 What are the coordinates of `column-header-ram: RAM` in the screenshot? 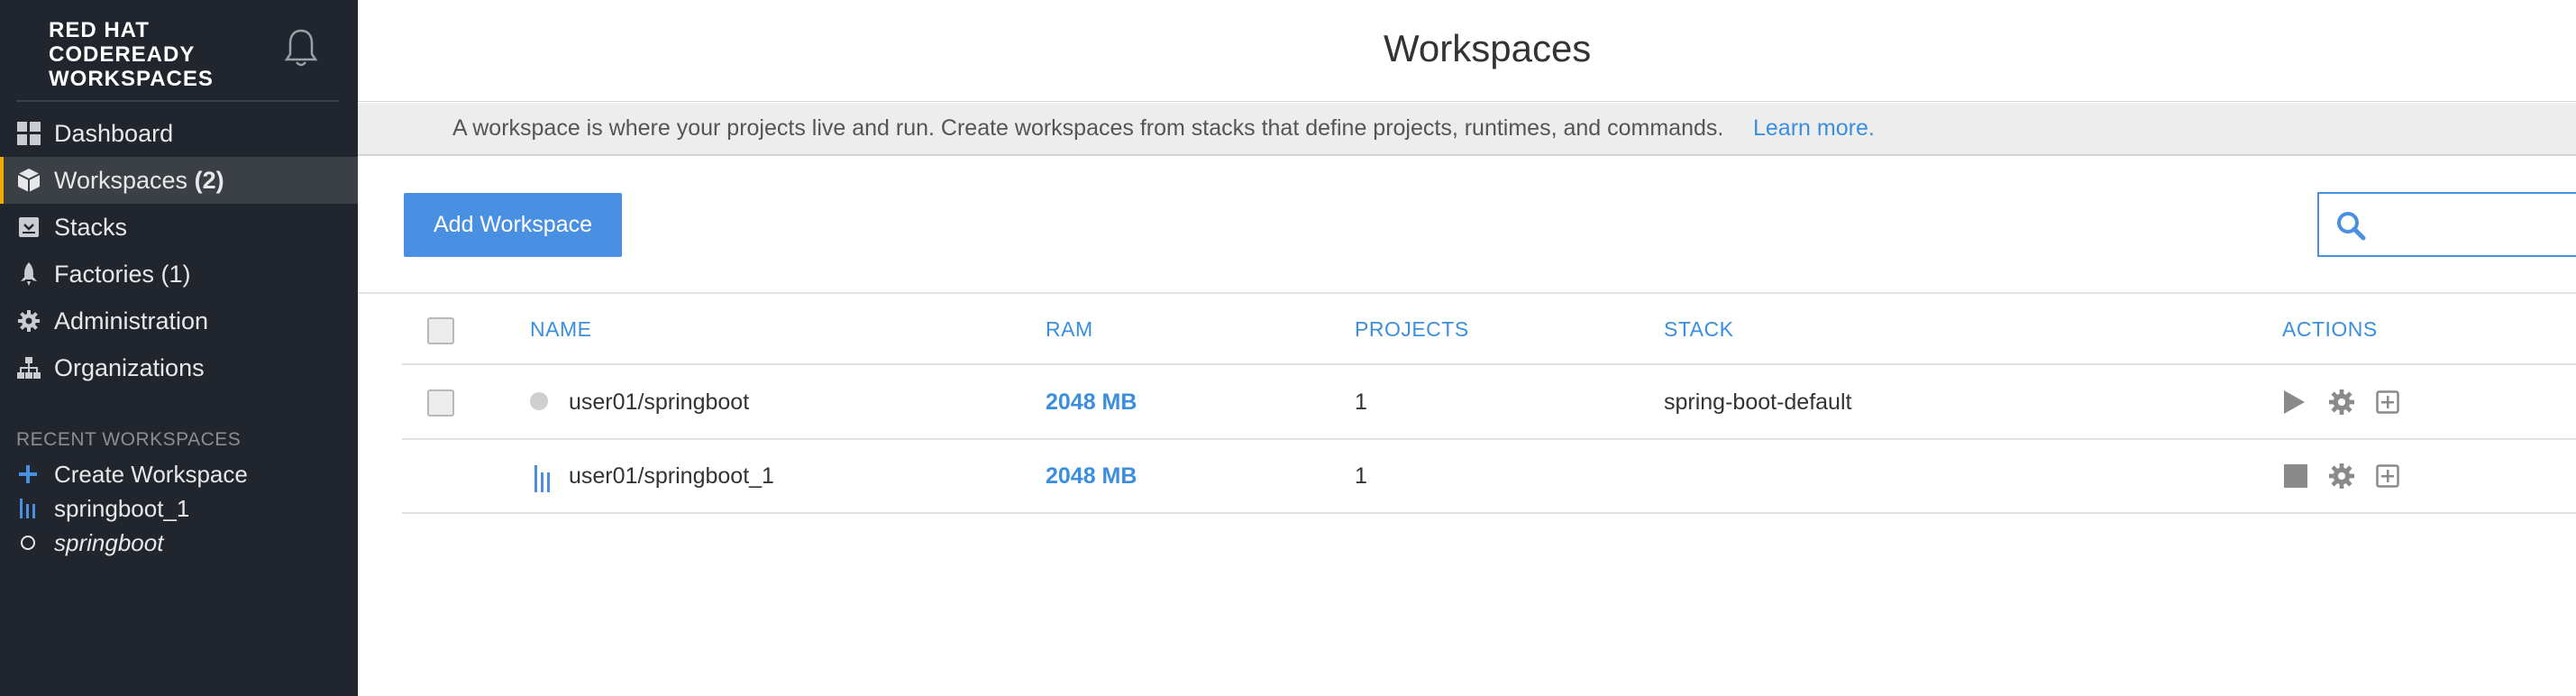 It's located at (1069, 329).